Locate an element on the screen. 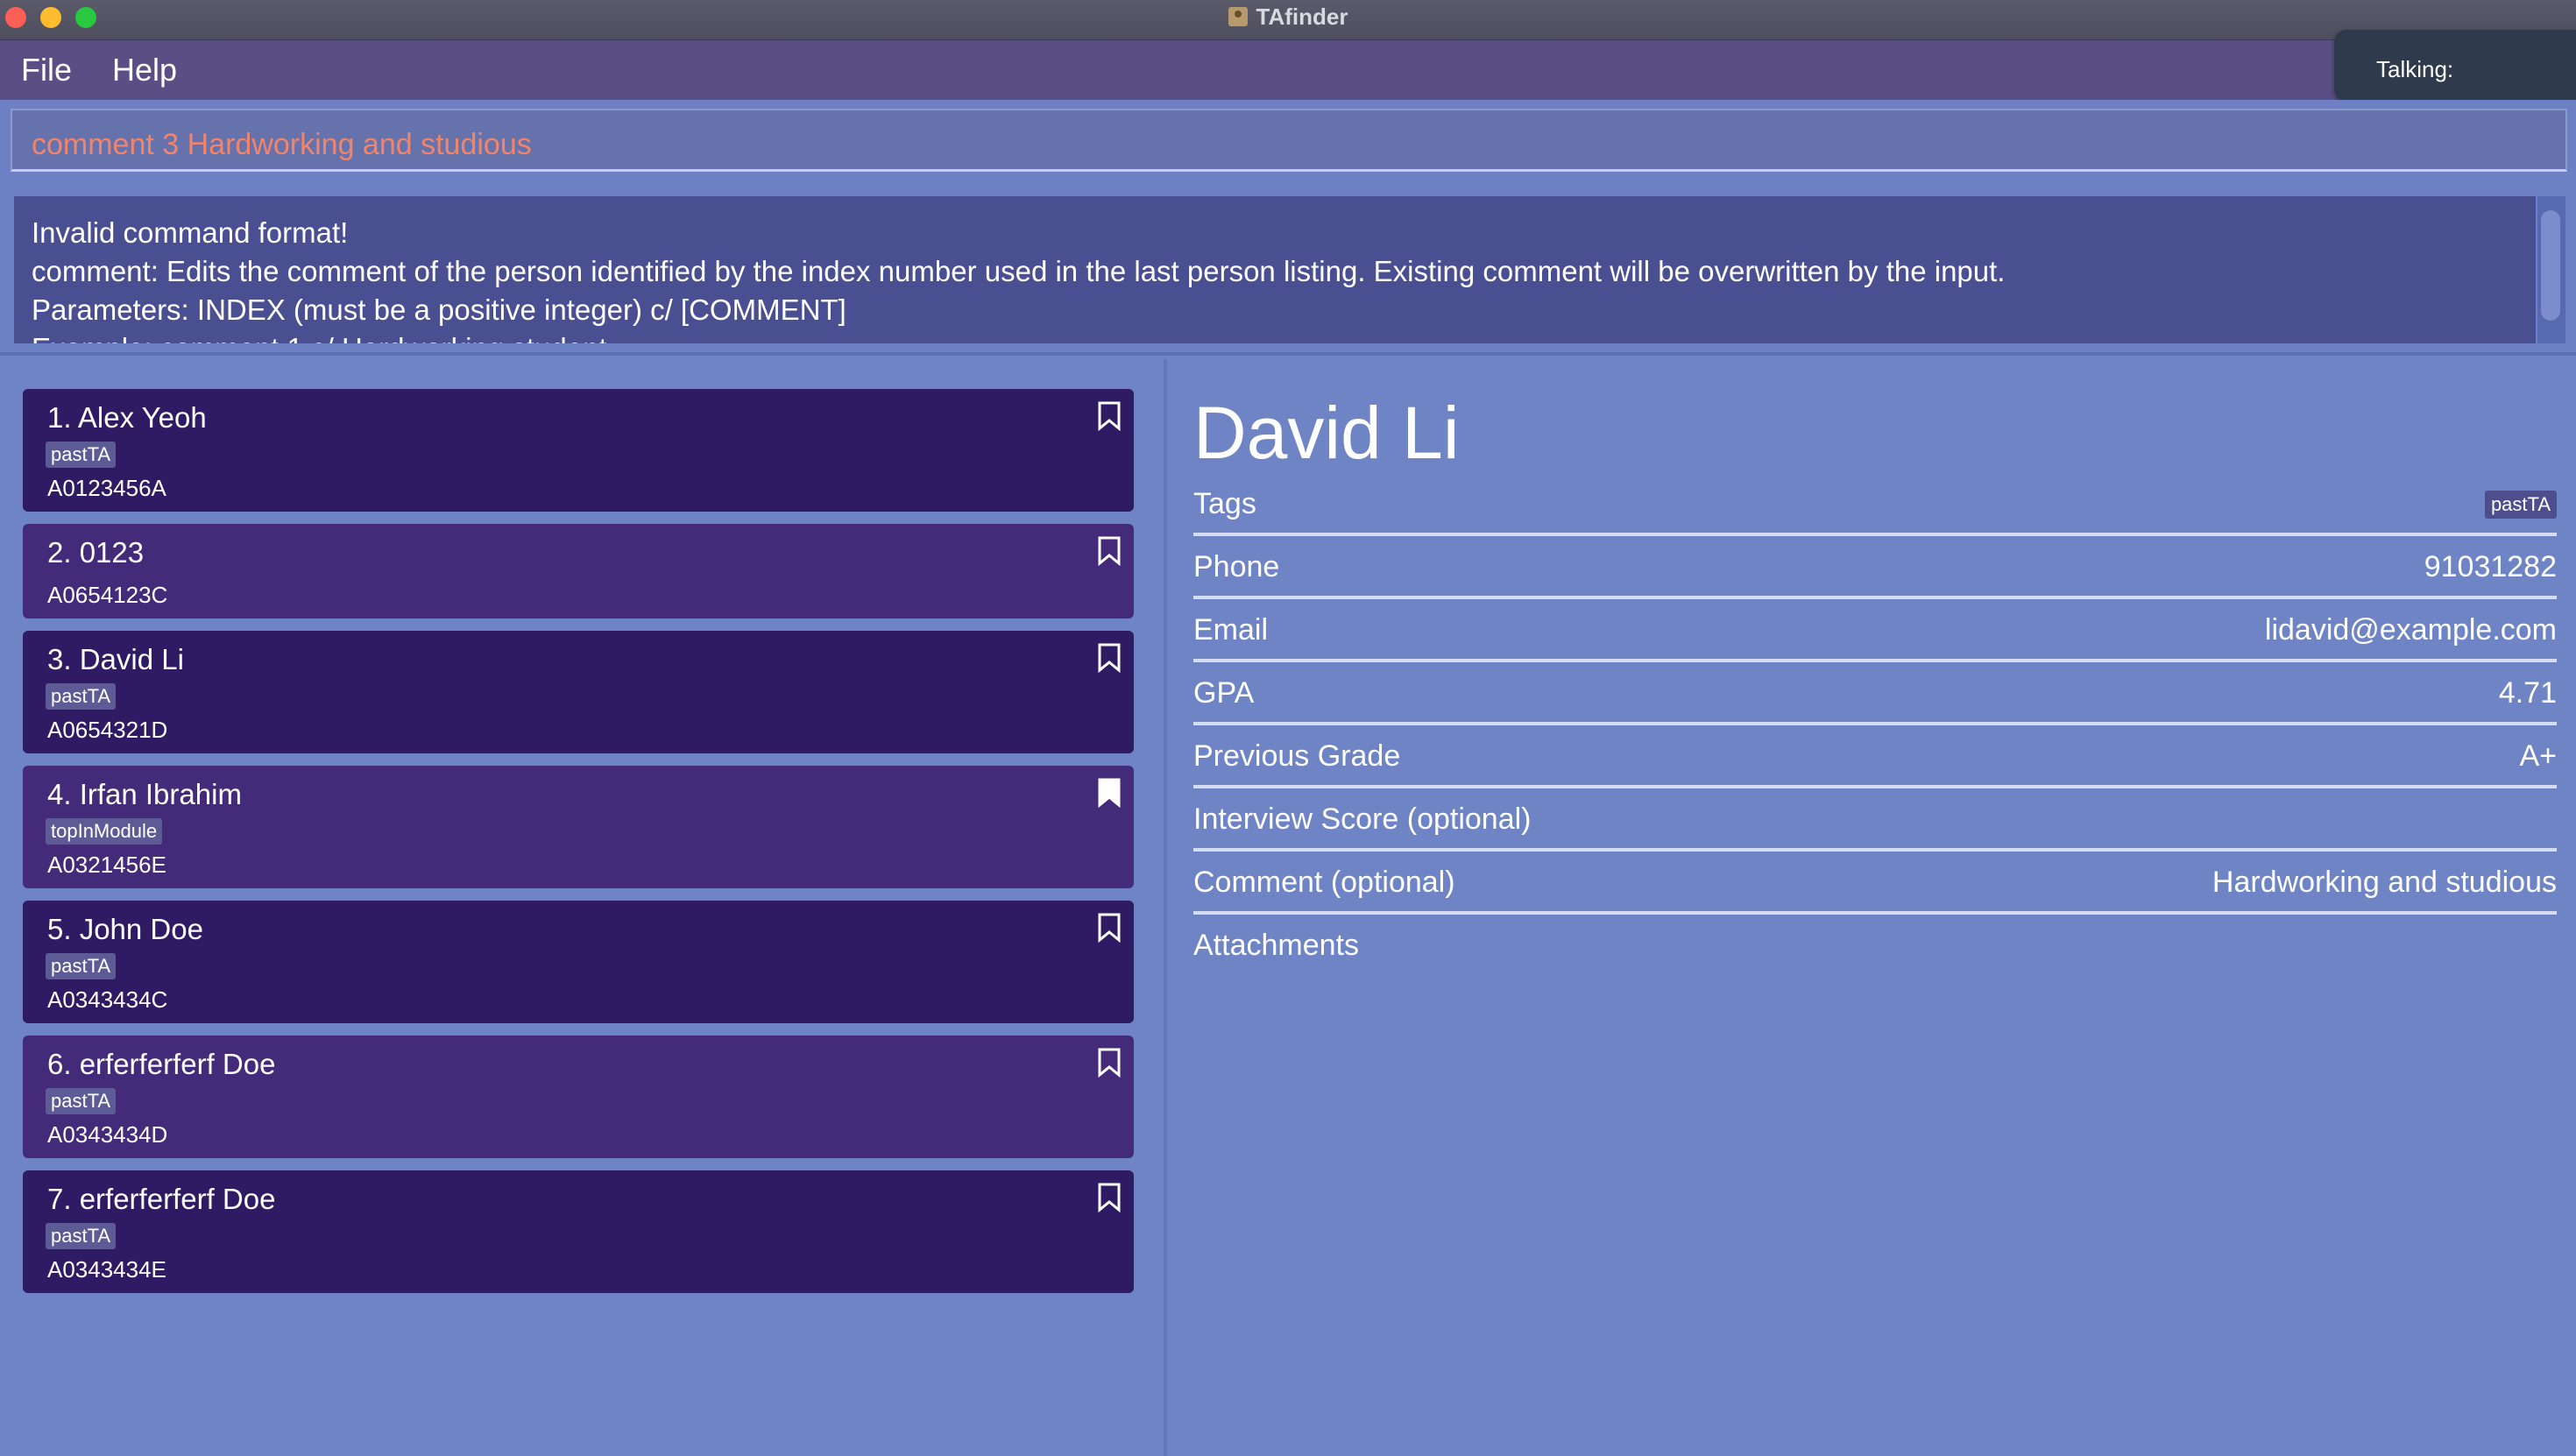  person-name: 3. David Li is located at coordinates (115, 659).